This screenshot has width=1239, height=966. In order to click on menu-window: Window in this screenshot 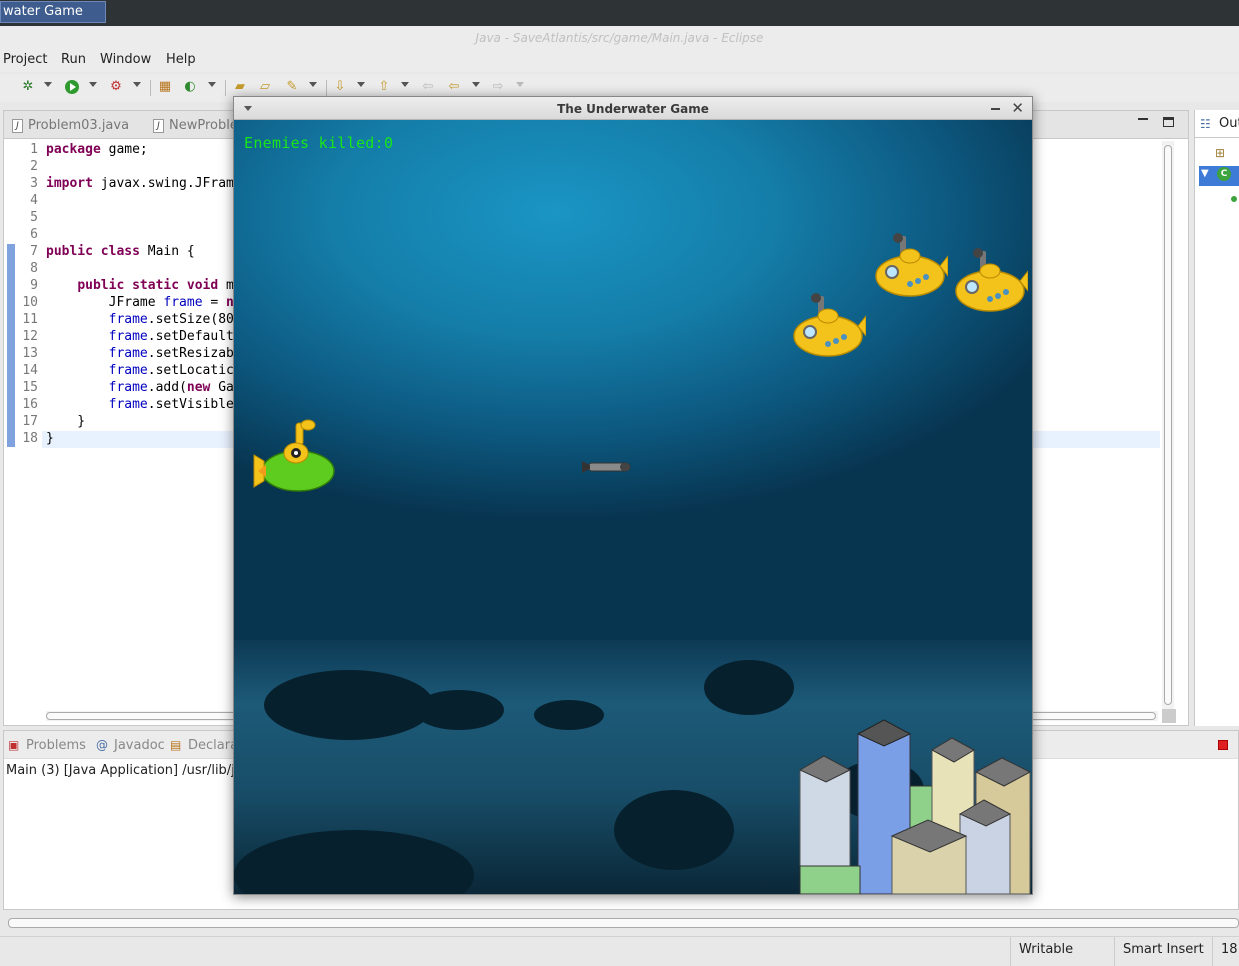, I will do `click(125, 59)`.